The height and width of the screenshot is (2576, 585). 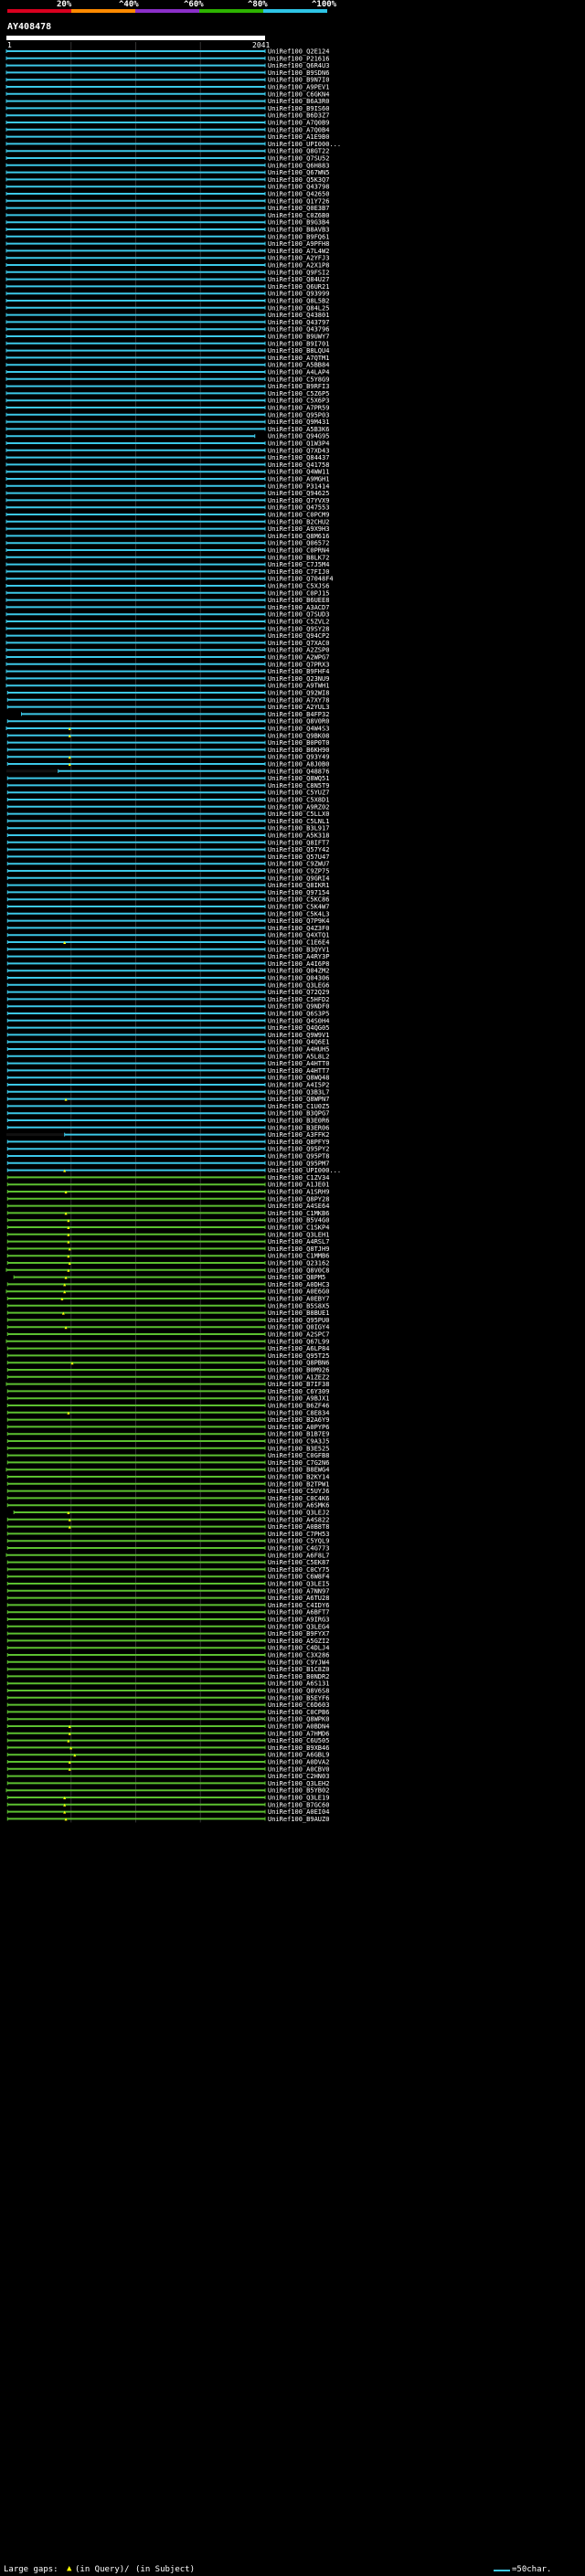 What do you see at coordinates (299, 564) in the screenshot?
I see `hit-label: UniRef100_C7J5M4` at bounding box center [299, 564].